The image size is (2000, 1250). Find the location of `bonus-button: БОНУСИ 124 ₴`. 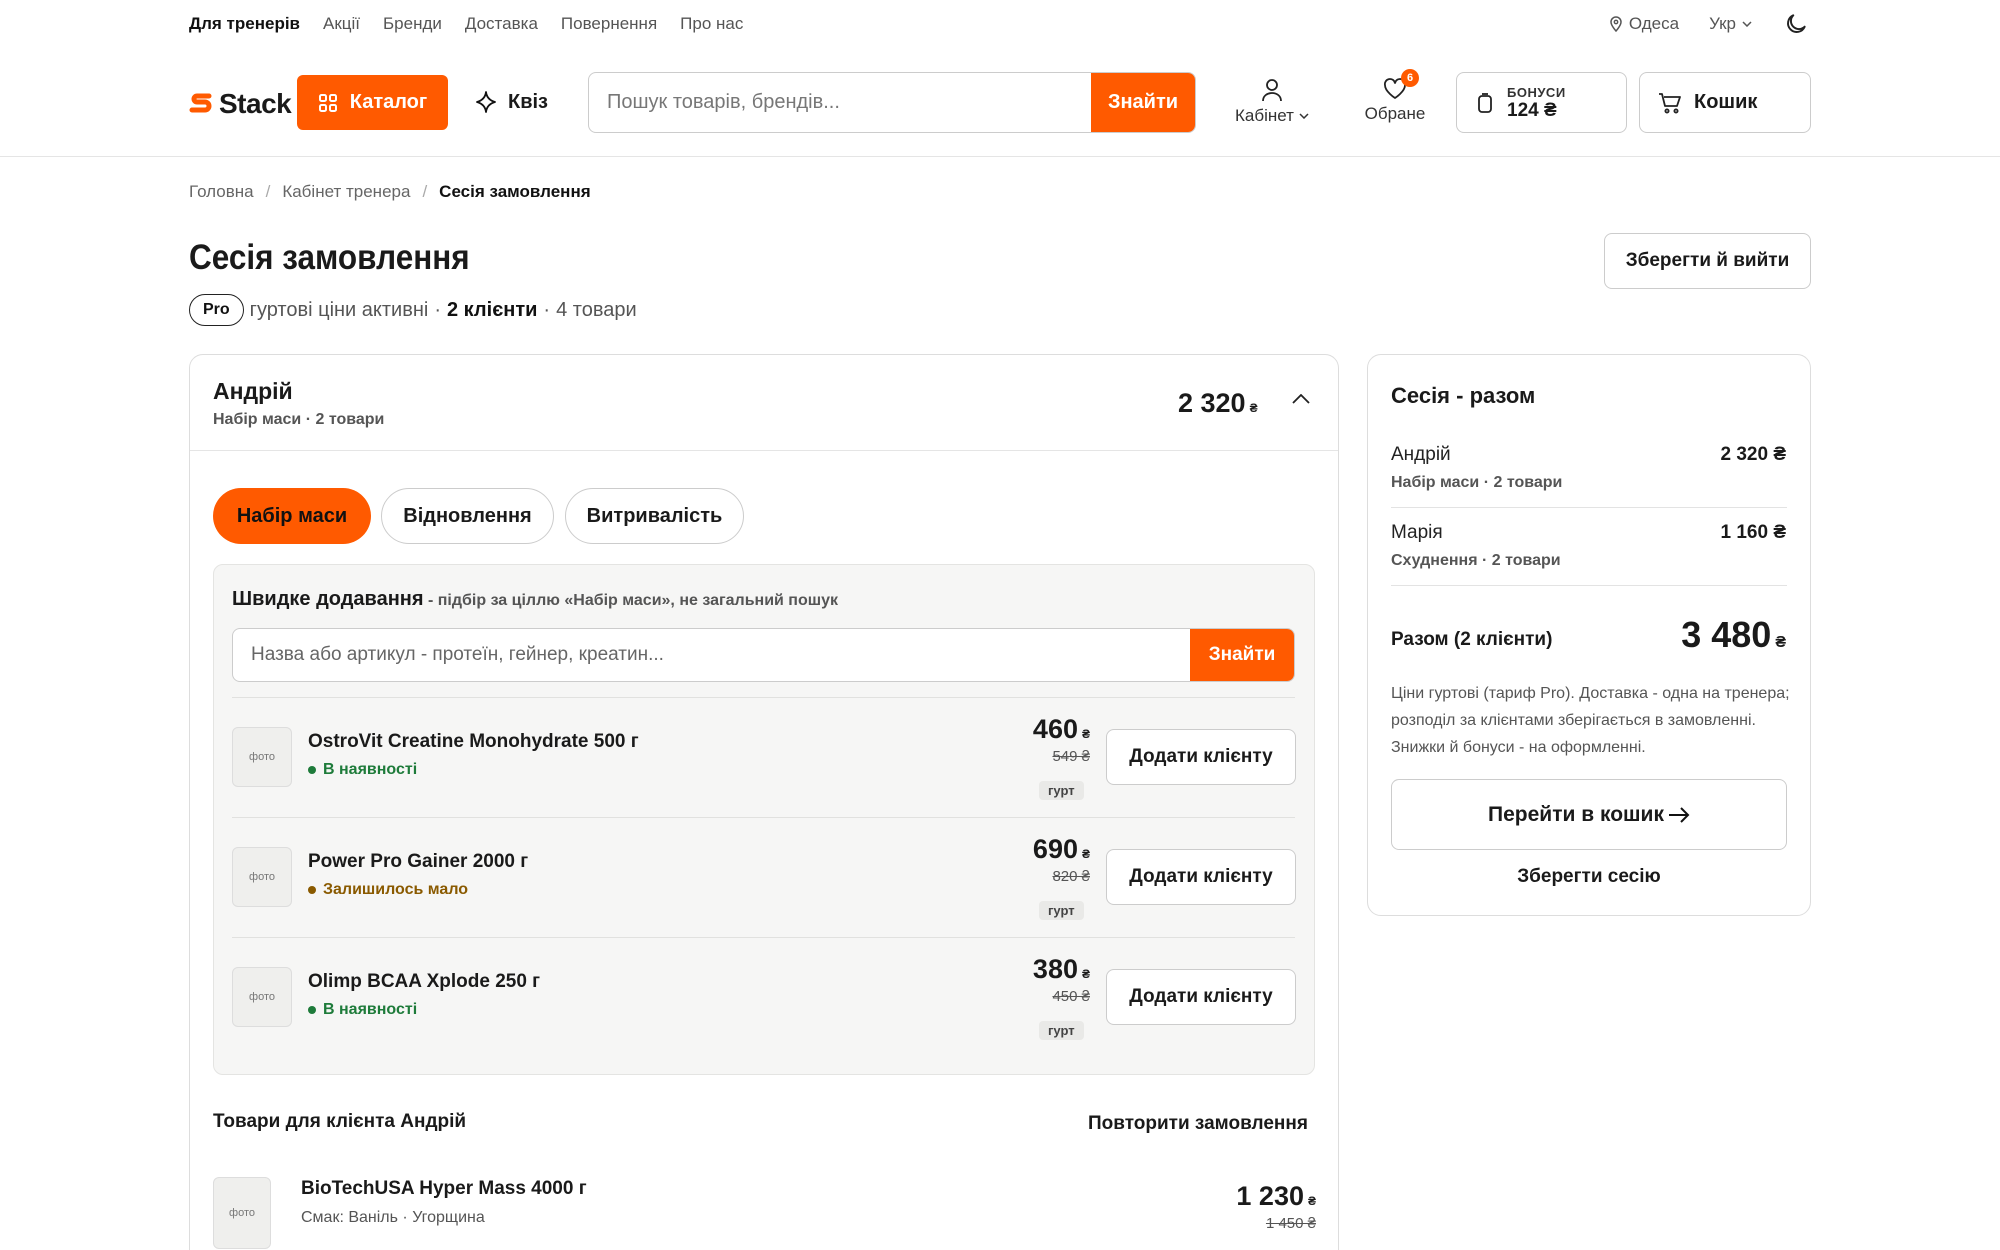

bonus-button: БОНУСИ 124 ₴ is located at coordinates (1541, 102).